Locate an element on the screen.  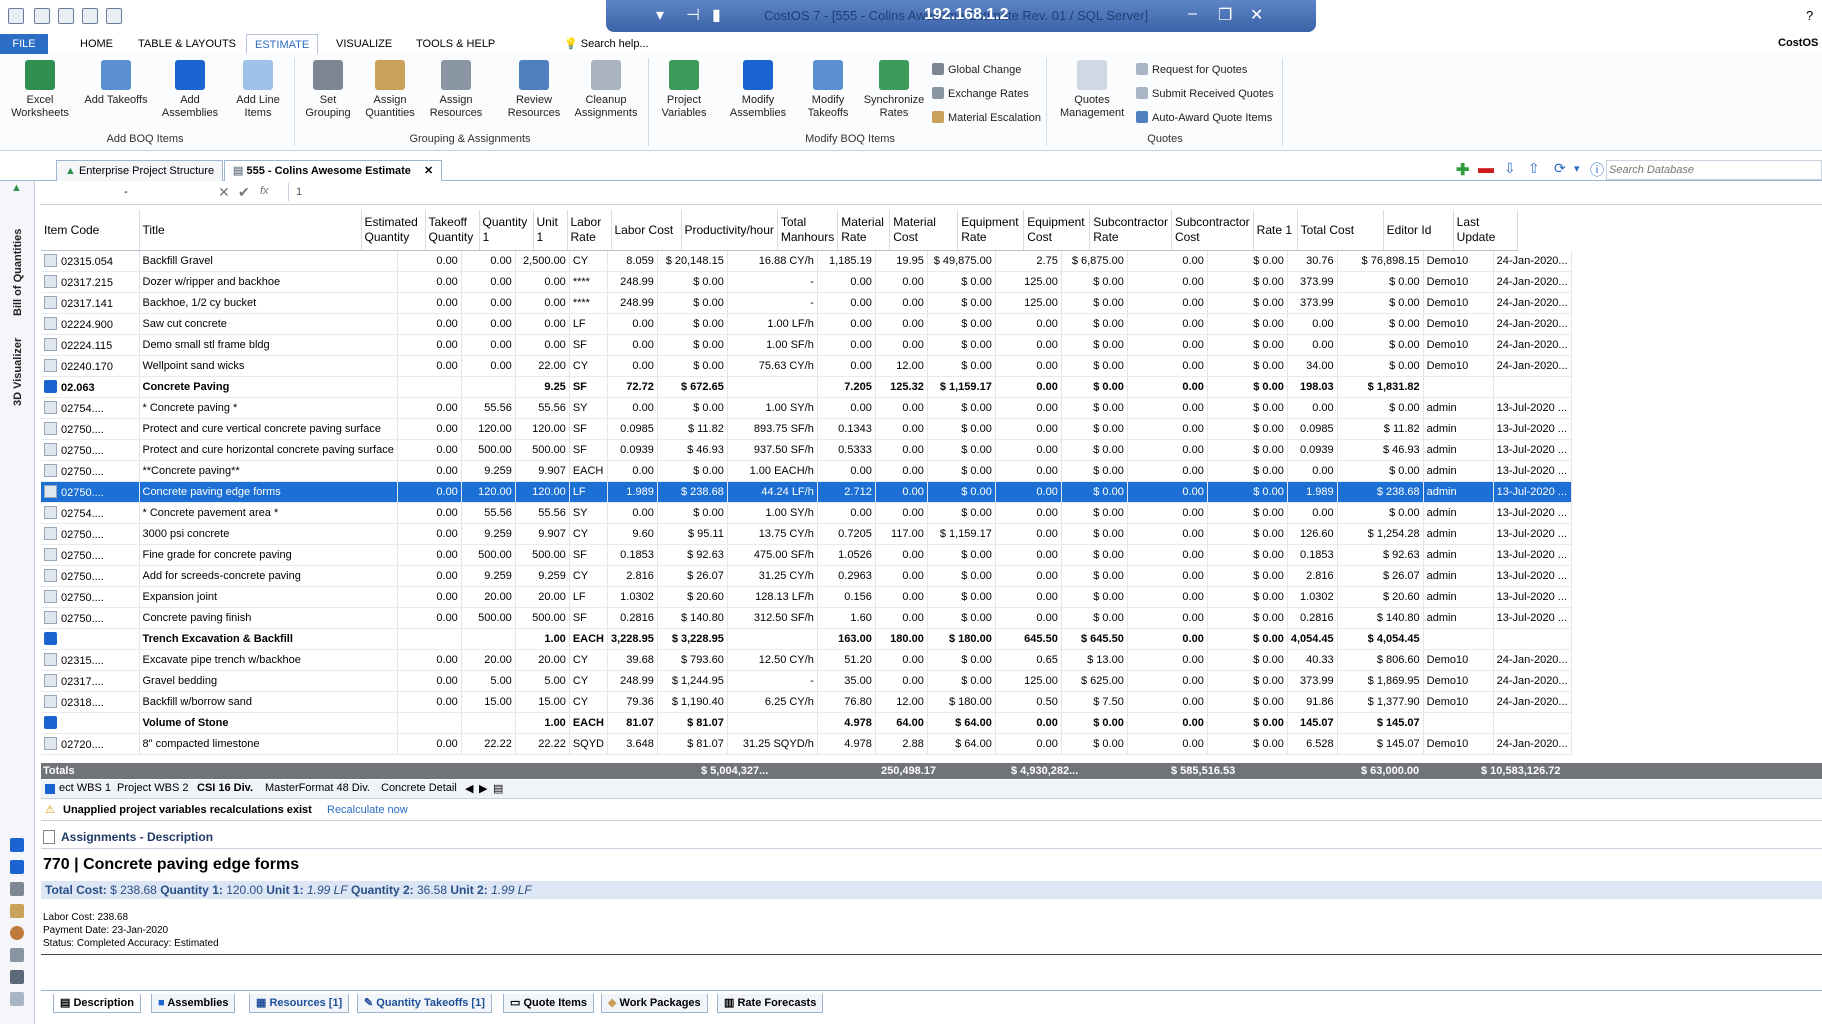
column-header: Equipment Cost is located at coordinates (1057, 230).